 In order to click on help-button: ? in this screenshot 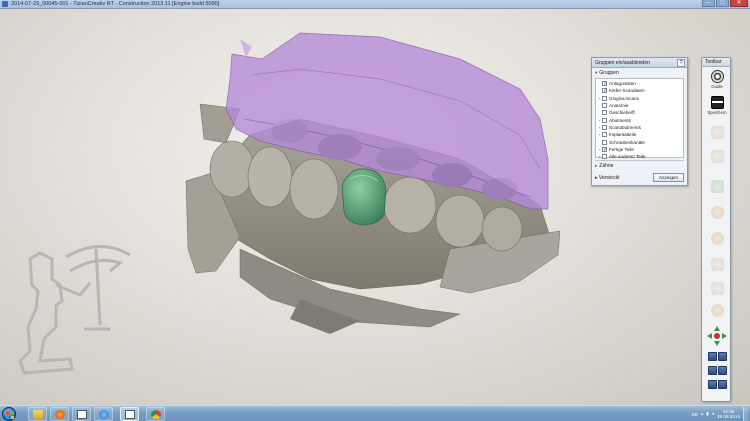, I will do `click(681, 63)`.